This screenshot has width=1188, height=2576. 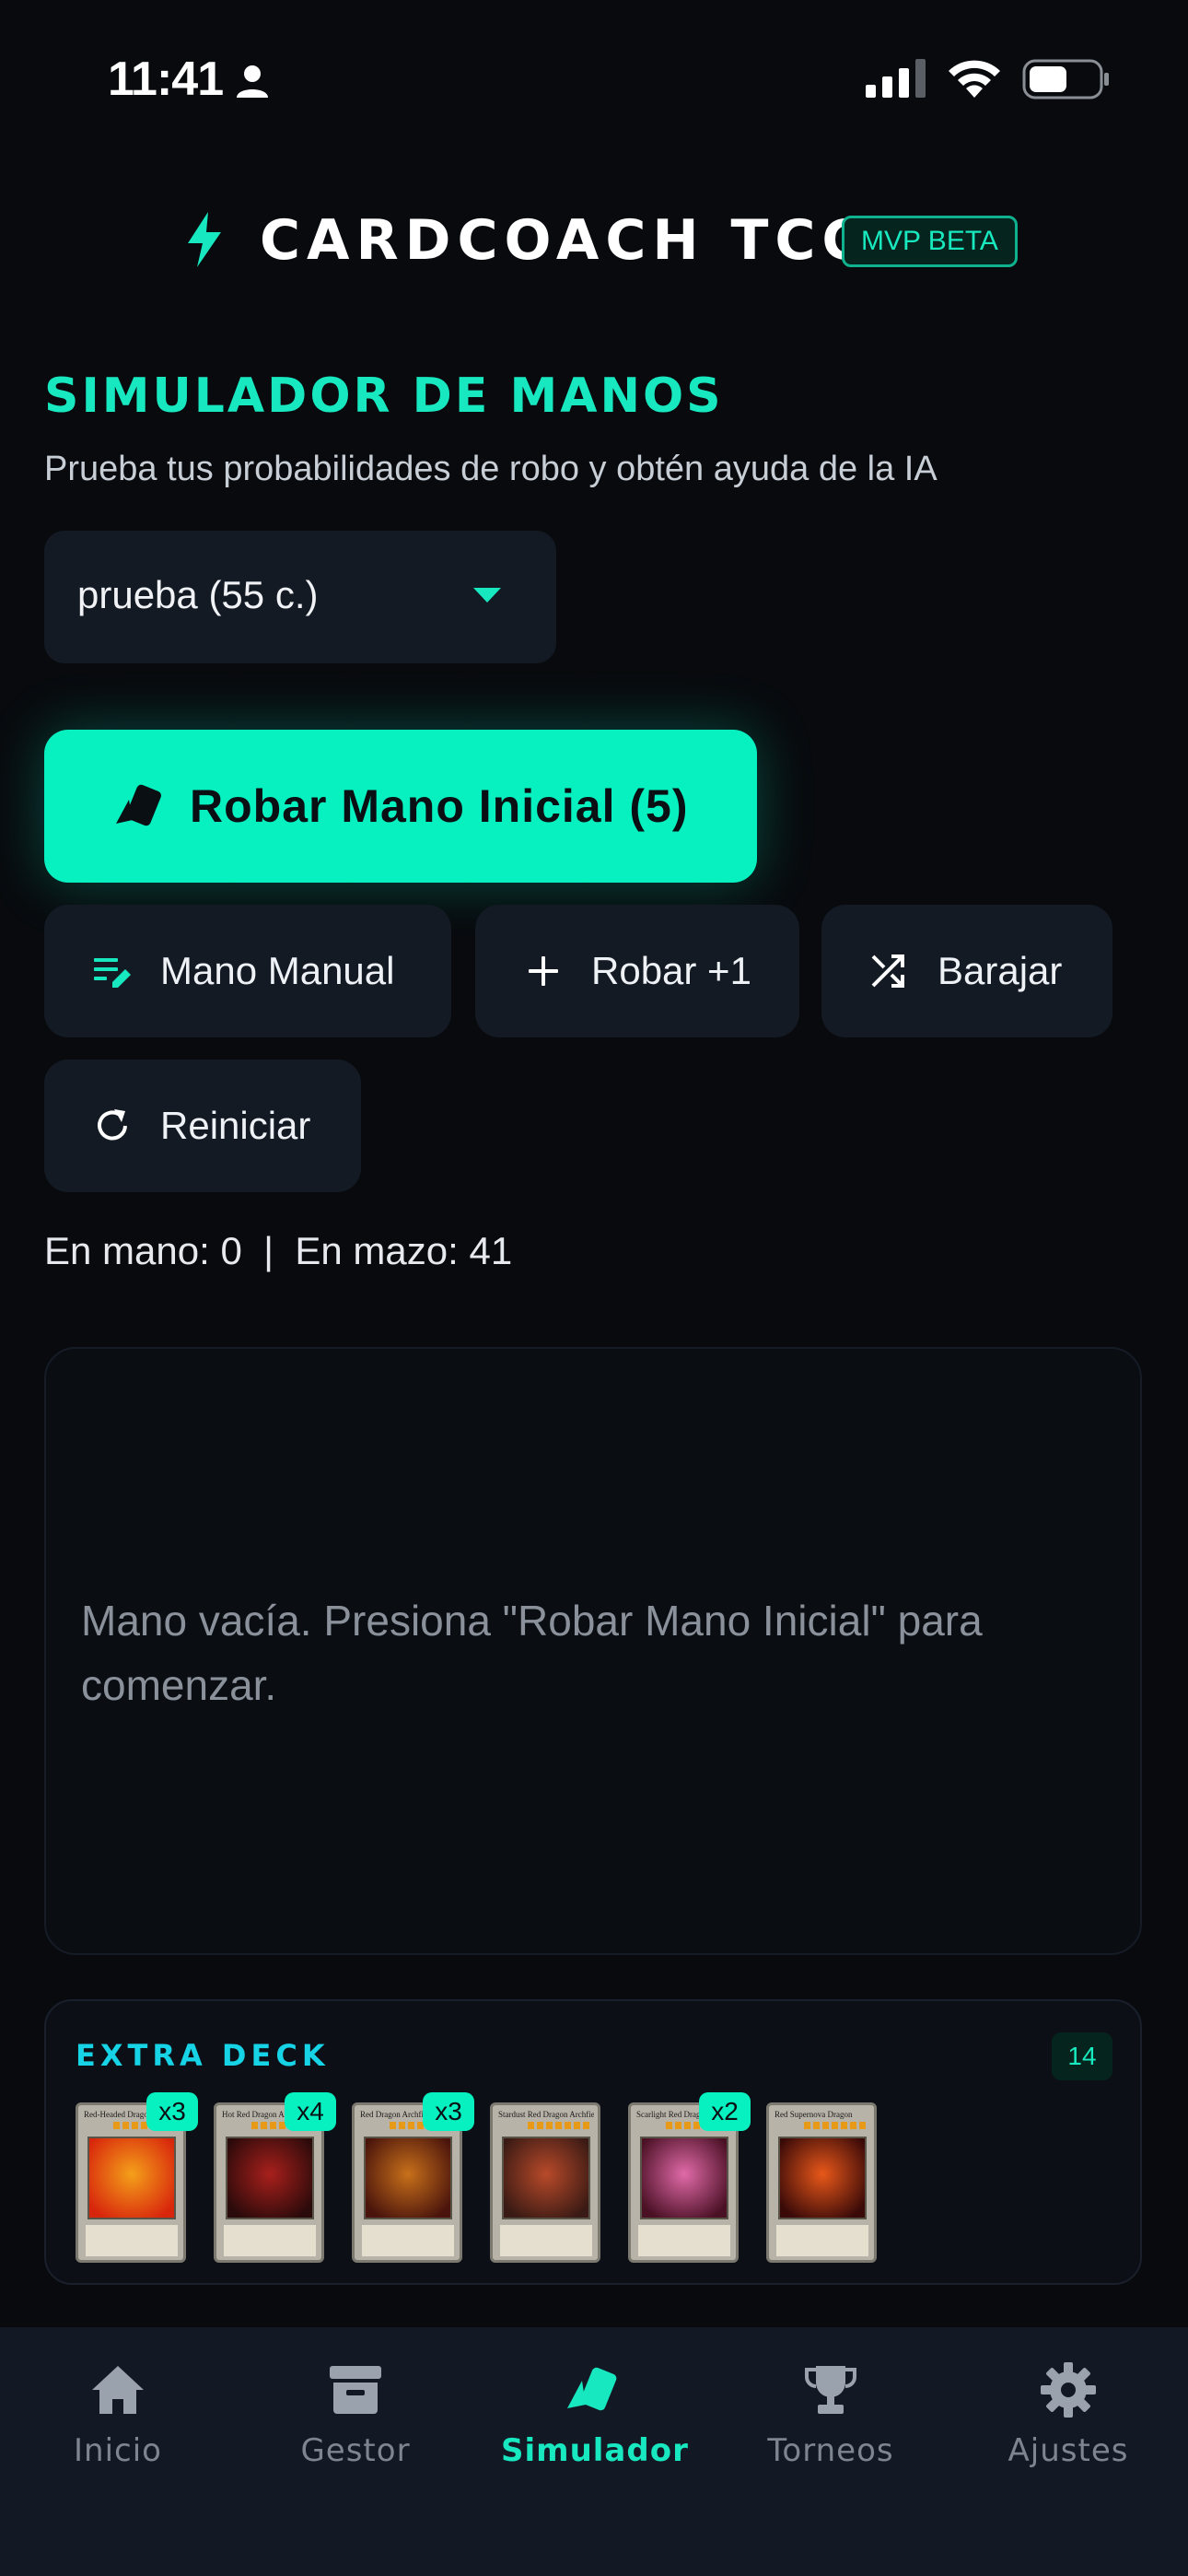 What do you see at coordinates (831, 2420) in the screenshot?
I see `nav-item-torneos: Torneos` at bounding box center [831, 2420].